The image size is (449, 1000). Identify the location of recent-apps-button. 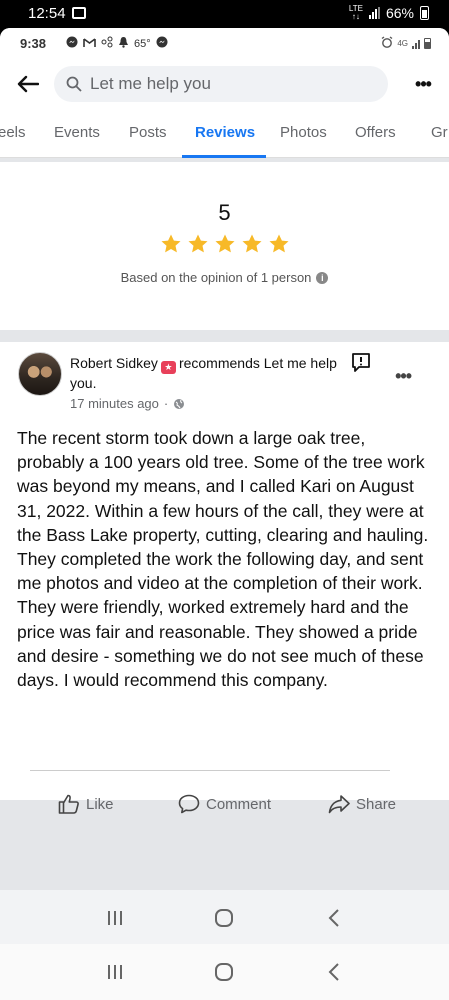
(115, 918).